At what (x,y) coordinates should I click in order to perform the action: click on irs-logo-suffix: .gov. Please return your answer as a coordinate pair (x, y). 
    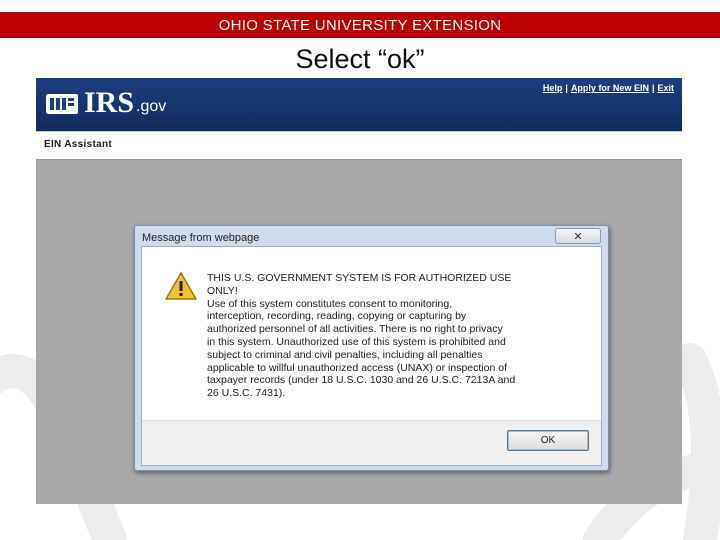
    Looking at the image, I should click on (151, 106).